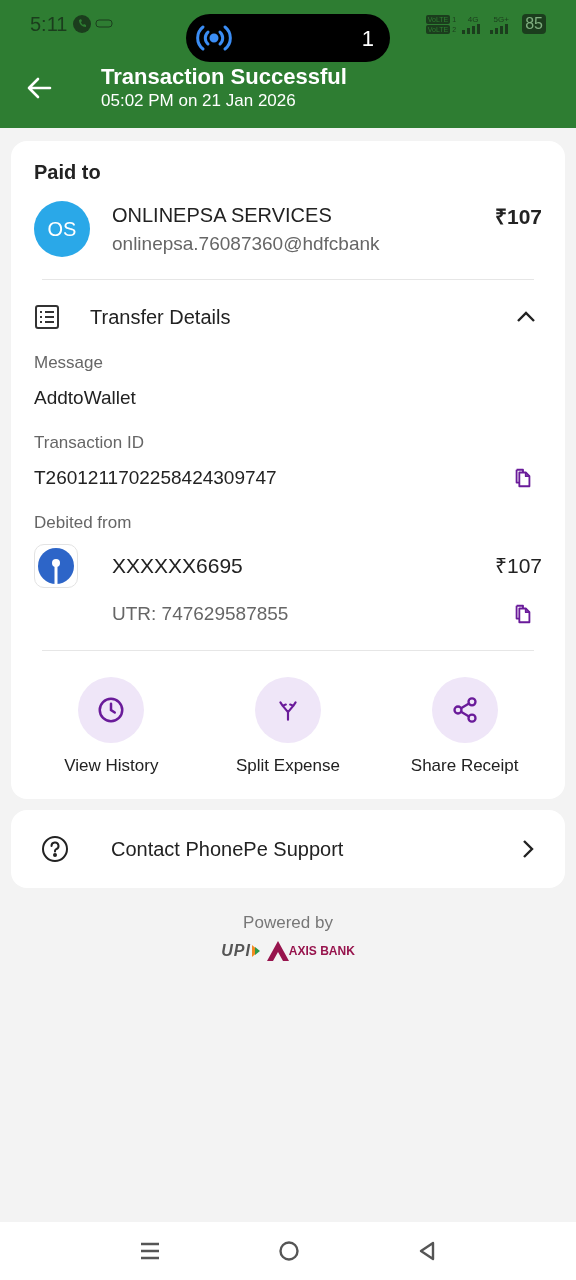  I want to click on utr-number: UTR: 747629587855, so click(200, 613).